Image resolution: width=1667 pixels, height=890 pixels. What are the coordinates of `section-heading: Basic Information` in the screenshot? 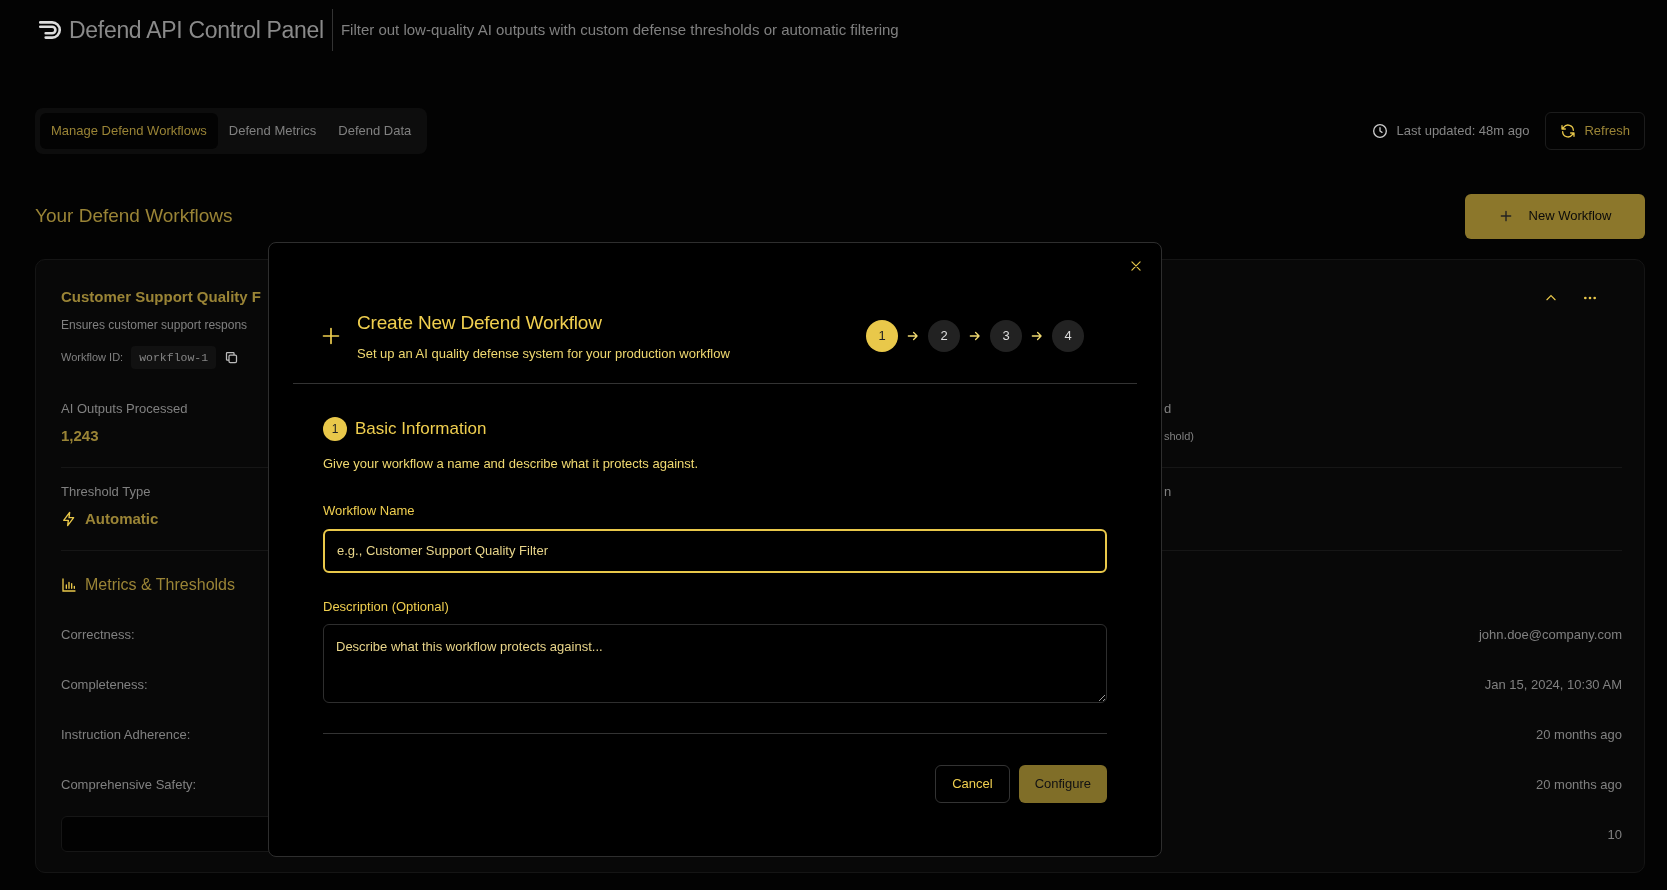 It's located at (421, 429).